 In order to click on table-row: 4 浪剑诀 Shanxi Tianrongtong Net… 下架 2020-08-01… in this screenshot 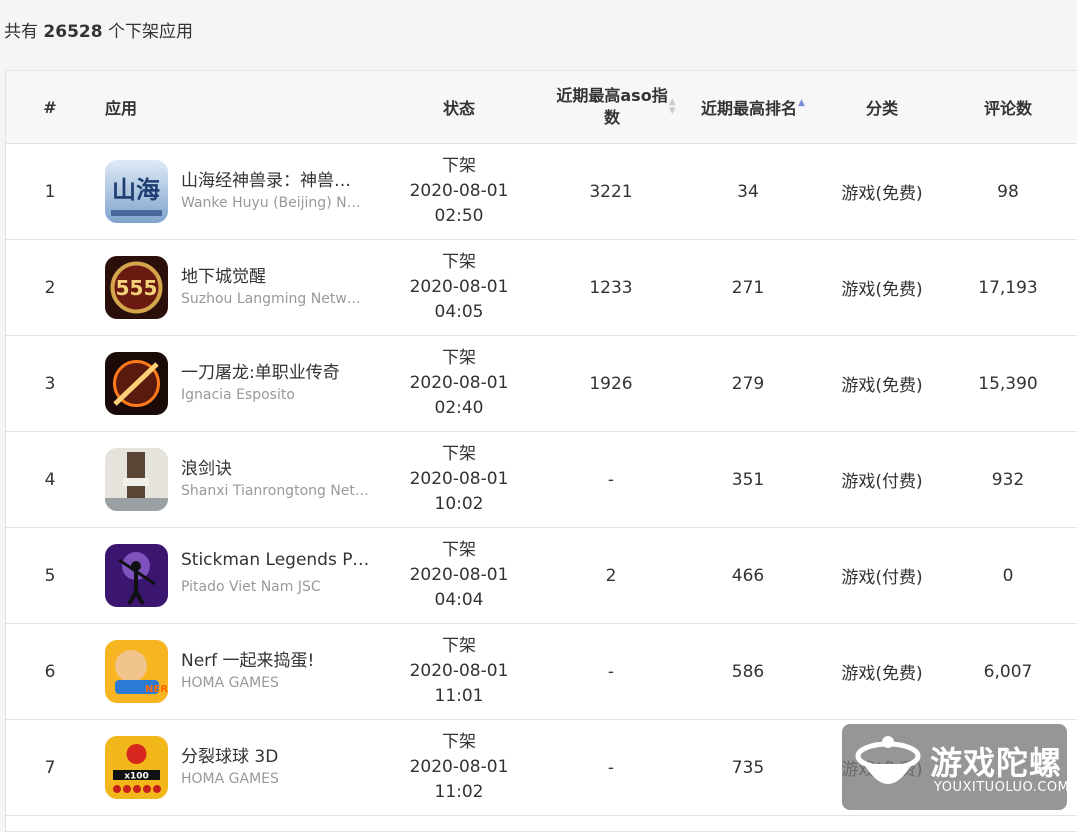, I will do `click(541, 480)`.